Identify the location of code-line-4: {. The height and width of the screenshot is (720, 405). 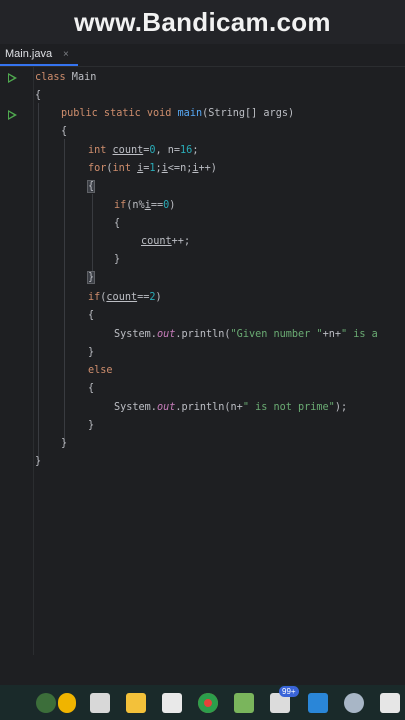
(64, 131).